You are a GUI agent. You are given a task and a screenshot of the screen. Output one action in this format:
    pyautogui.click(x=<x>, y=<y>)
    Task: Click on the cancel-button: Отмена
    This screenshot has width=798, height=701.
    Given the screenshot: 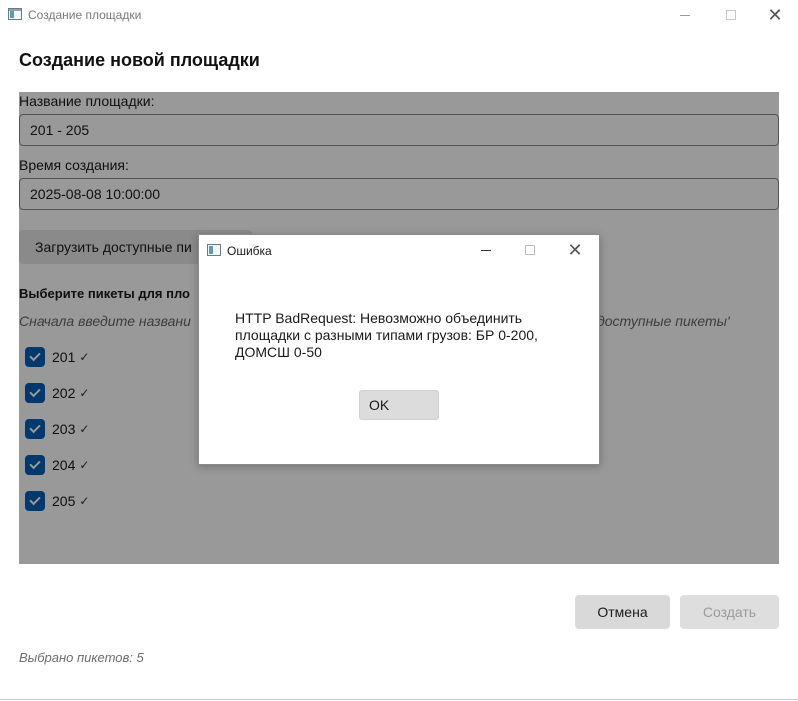 What is the action you would take?
    pyautogui.click(x=622, y=612)
    